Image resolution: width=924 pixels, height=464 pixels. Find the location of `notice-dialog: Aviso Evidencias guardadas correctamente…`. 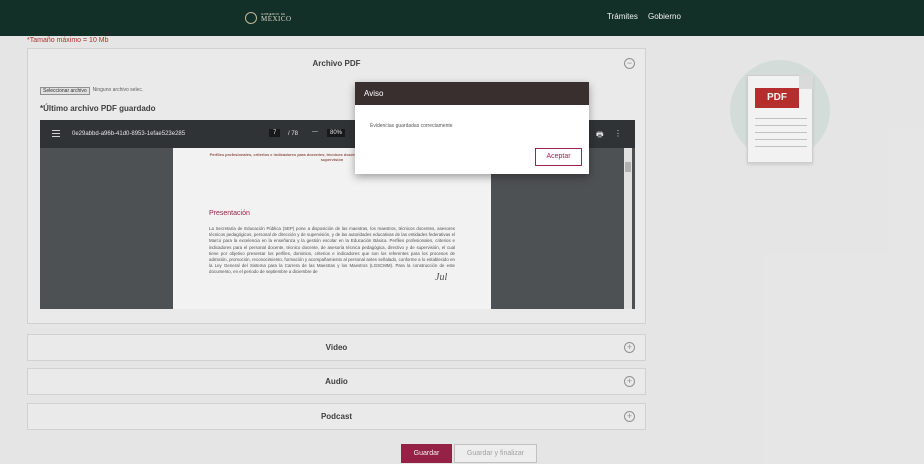

notice-dialog: Aviso Evidencias guardadas correctamente… is located at coordinates (472, 128).